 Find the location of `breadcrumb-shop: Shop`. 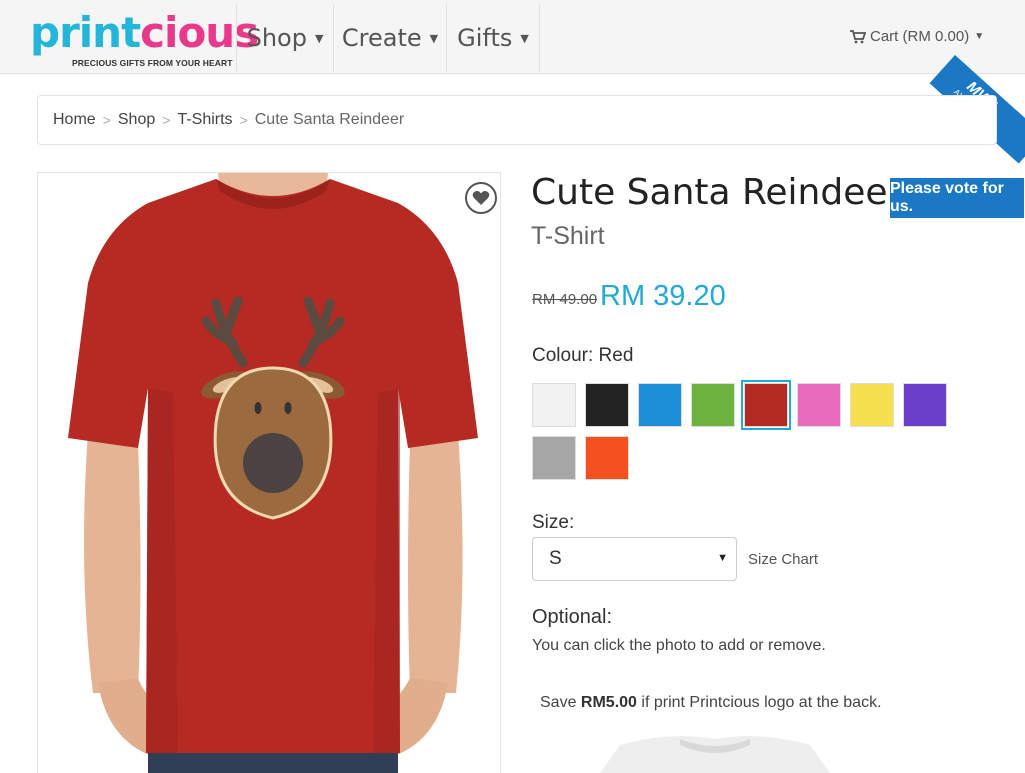

breadcrumb-shop: Shop is located at coordinates (136, 120).